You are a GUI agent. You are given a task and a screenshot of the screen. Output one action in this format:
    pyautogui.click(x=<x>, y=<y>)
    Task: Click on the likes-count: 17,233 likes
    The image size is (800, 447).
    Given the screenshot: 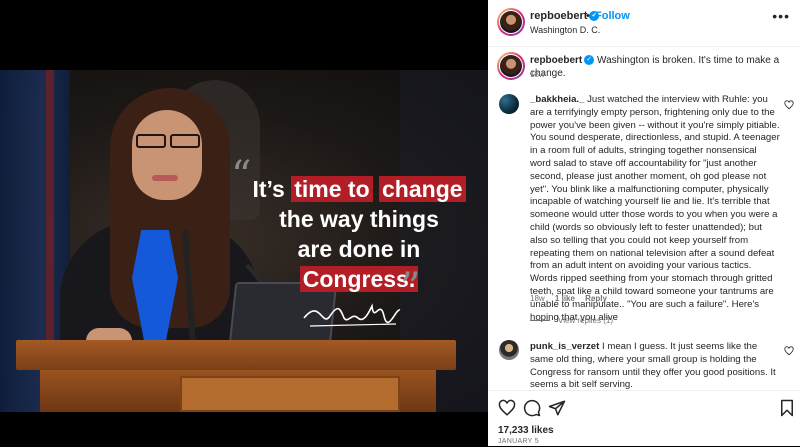 What is the action you would take?
    pyautogui.click(x=526, y=430)
    